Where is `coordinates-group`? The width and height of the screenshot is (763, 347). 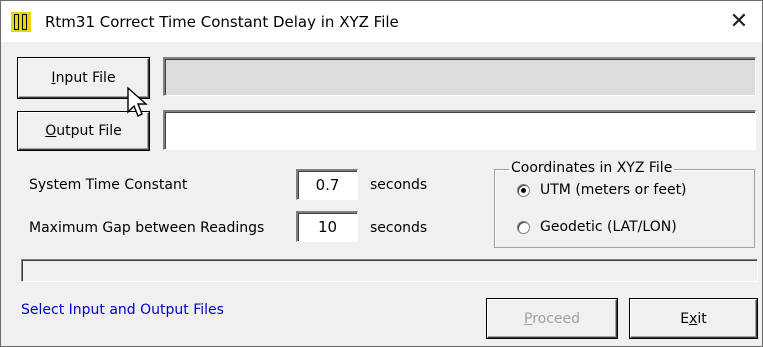
coordinates-group is located at coordinates (624, 208).